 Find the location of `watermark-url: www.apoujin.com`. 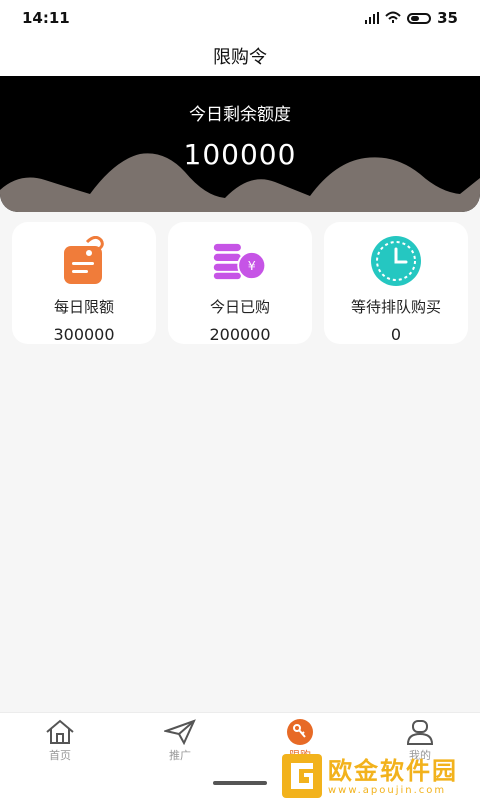

watermark-url: www.apoujin.com is located at coordinates (387, 790).